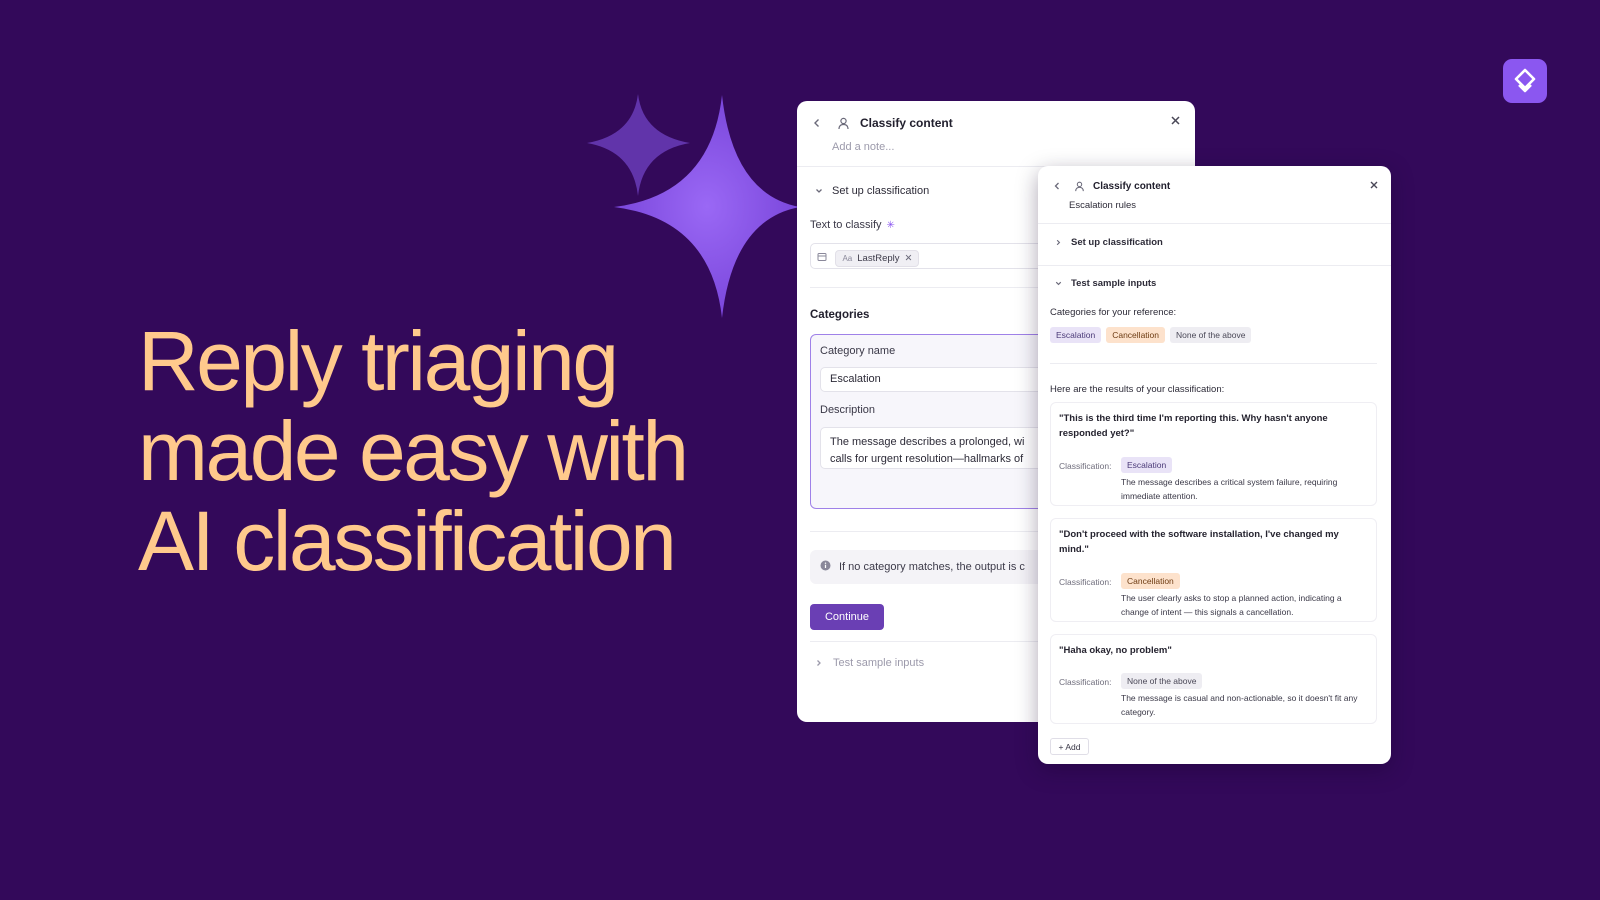 This screenshot has height=900, width=1600. What do you see at coordinates (1162, 681) in the screenshot?
I see `result-category-tag: None of the above` at bounding box center [1162, 681].